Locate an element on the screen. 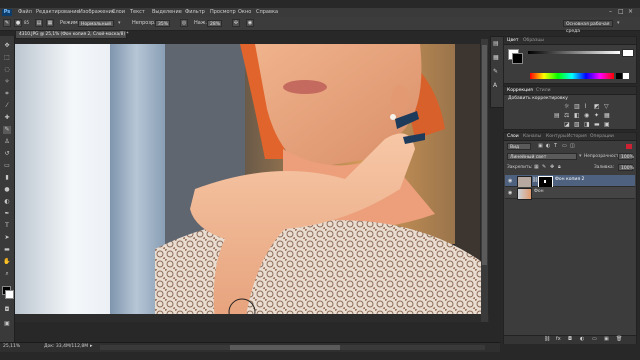 This screenshot has height=360, width=640. brush-panel-icon: ▤ is located at coordinates (39, 23).